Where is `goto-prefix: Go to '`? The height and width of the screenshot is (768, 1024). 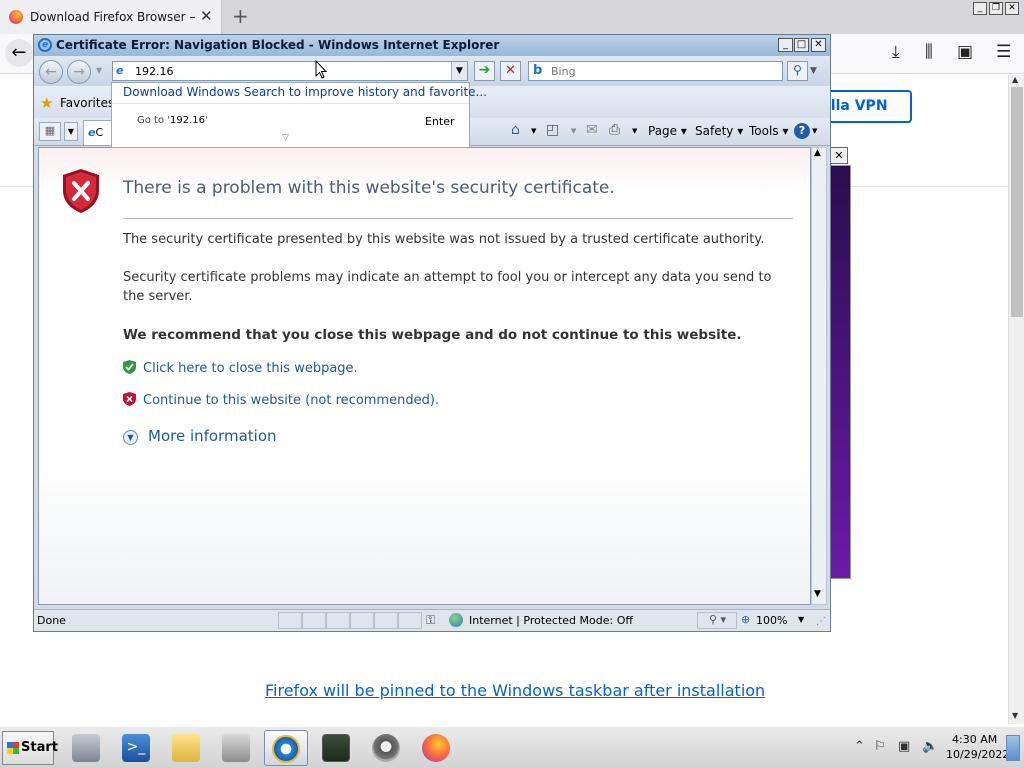
goto-prefix: Go to ' is located at coordinates (154, 120).